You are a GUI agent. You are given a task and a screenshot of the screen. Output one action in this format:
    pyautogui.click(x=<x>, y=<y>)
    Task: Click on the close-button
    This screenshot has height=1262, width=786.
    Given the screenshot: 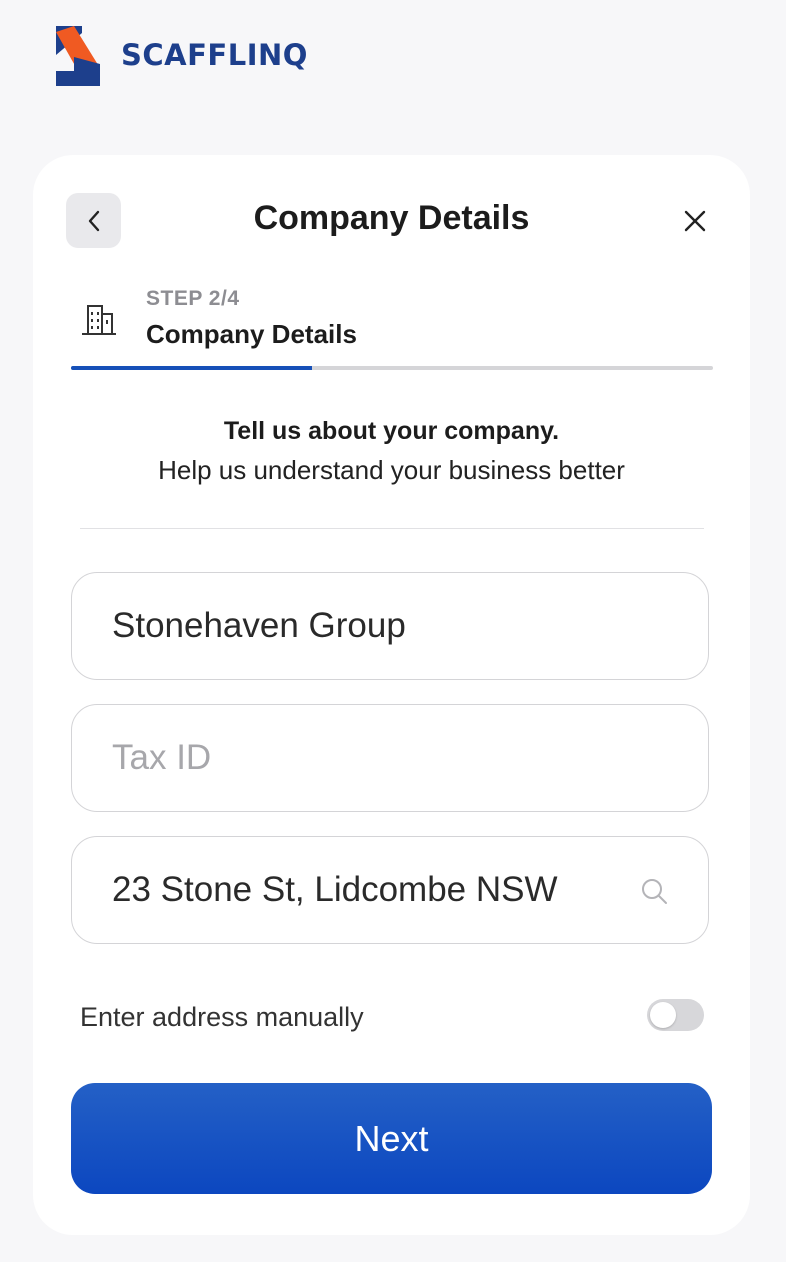 What is the action you would take?
    pyautogui.click(x=695, y=221)
    